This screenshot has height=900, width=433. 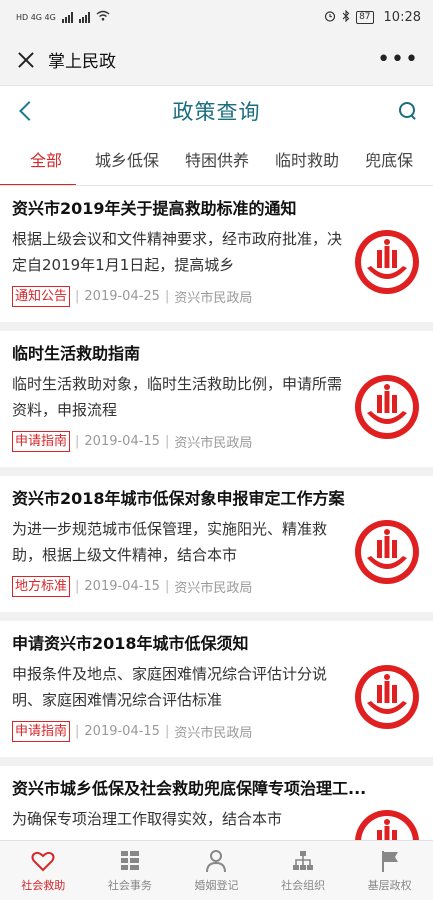 I want to click on article-title: 申请资兴市2018年城市低保须知, so click(x=130, y=643).